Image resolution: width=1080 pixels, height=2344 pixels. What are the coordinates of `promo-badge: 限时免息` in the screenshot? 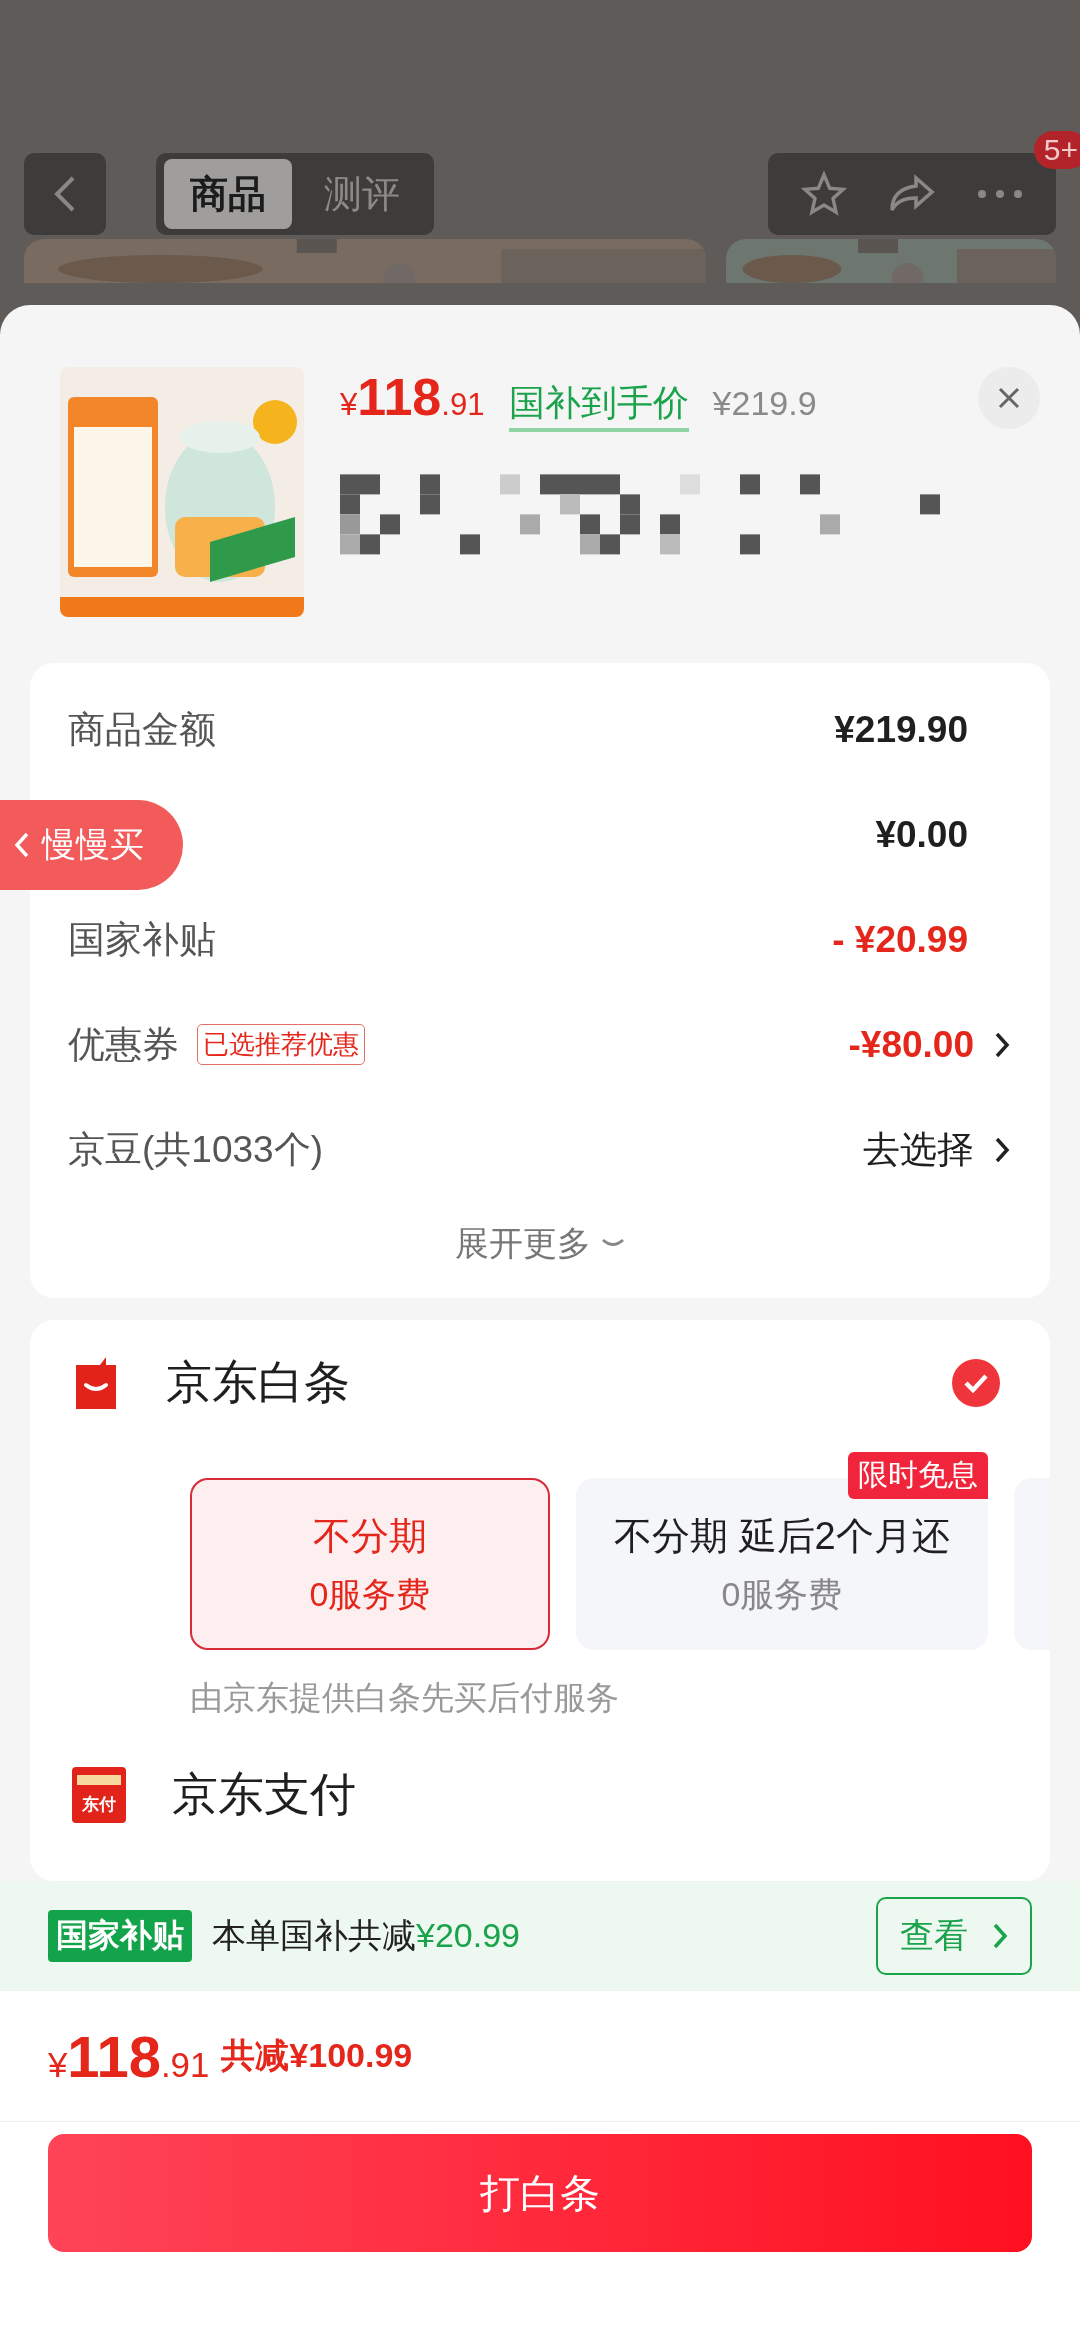 It's located at (917, 1475).